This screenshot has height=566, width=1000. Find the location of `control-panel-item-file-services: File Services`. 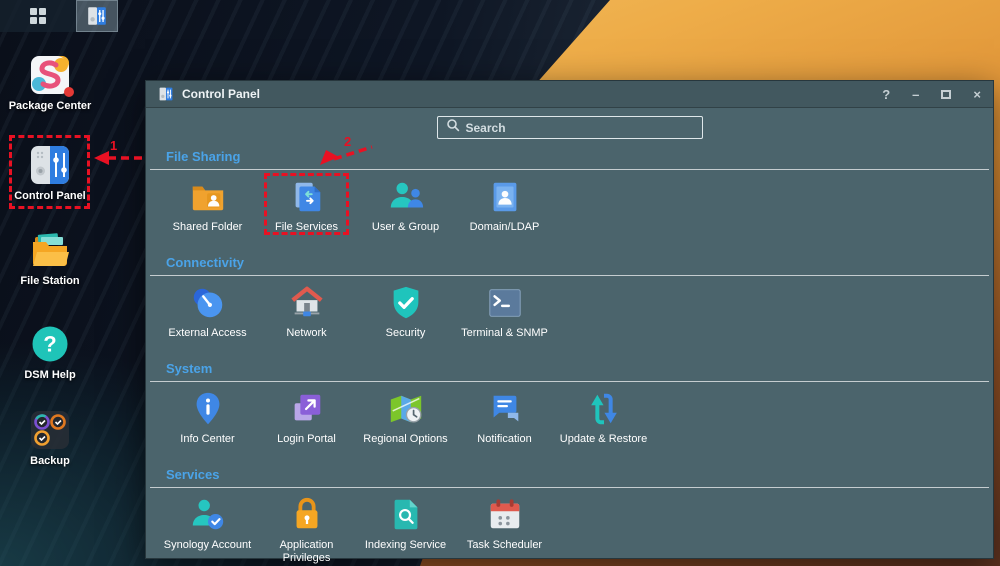

control-panel-item-file-services: File Services is located at coordinates (306, 204).